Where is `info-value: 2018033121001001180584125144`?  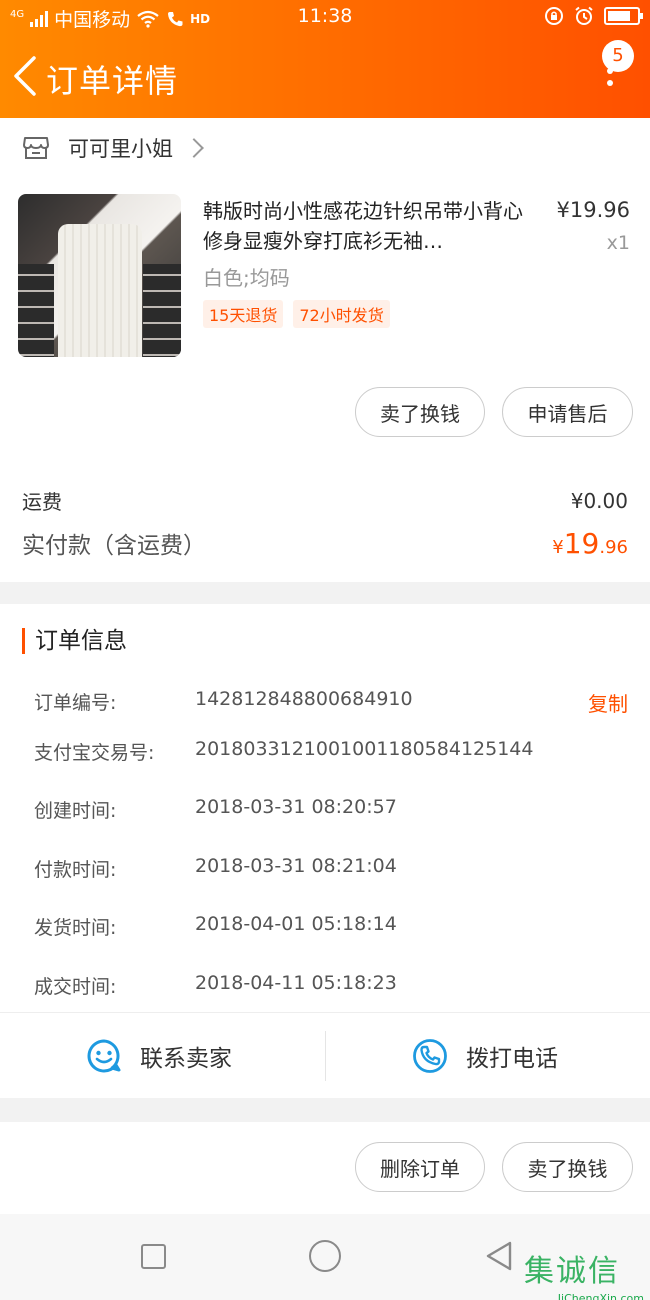
info-value: 2018033121001001180584125144 is located at coordinates (364, 749).